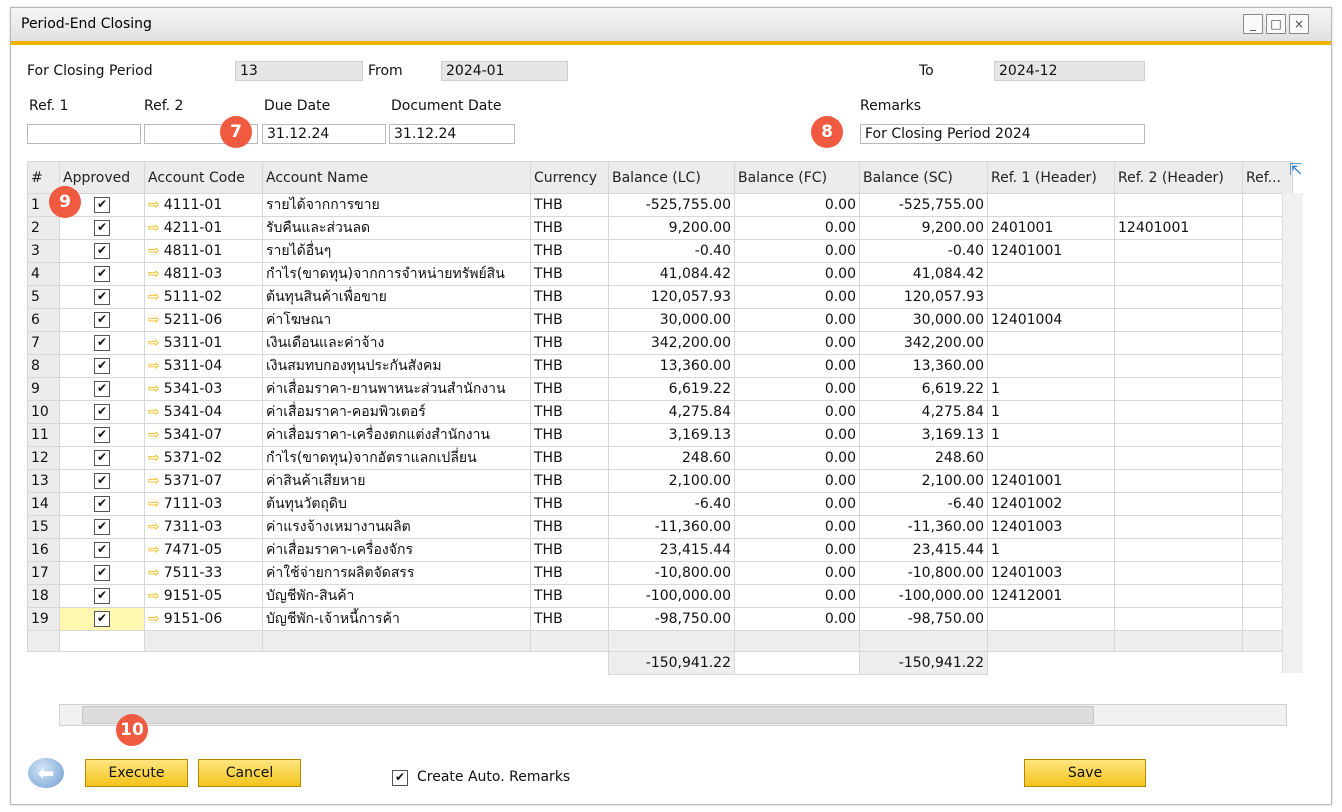 Image resolution: width=1342 pixels, height=812 pixels. I want to click on balance-sc-cell: 4,275.84, so click(923, 412).